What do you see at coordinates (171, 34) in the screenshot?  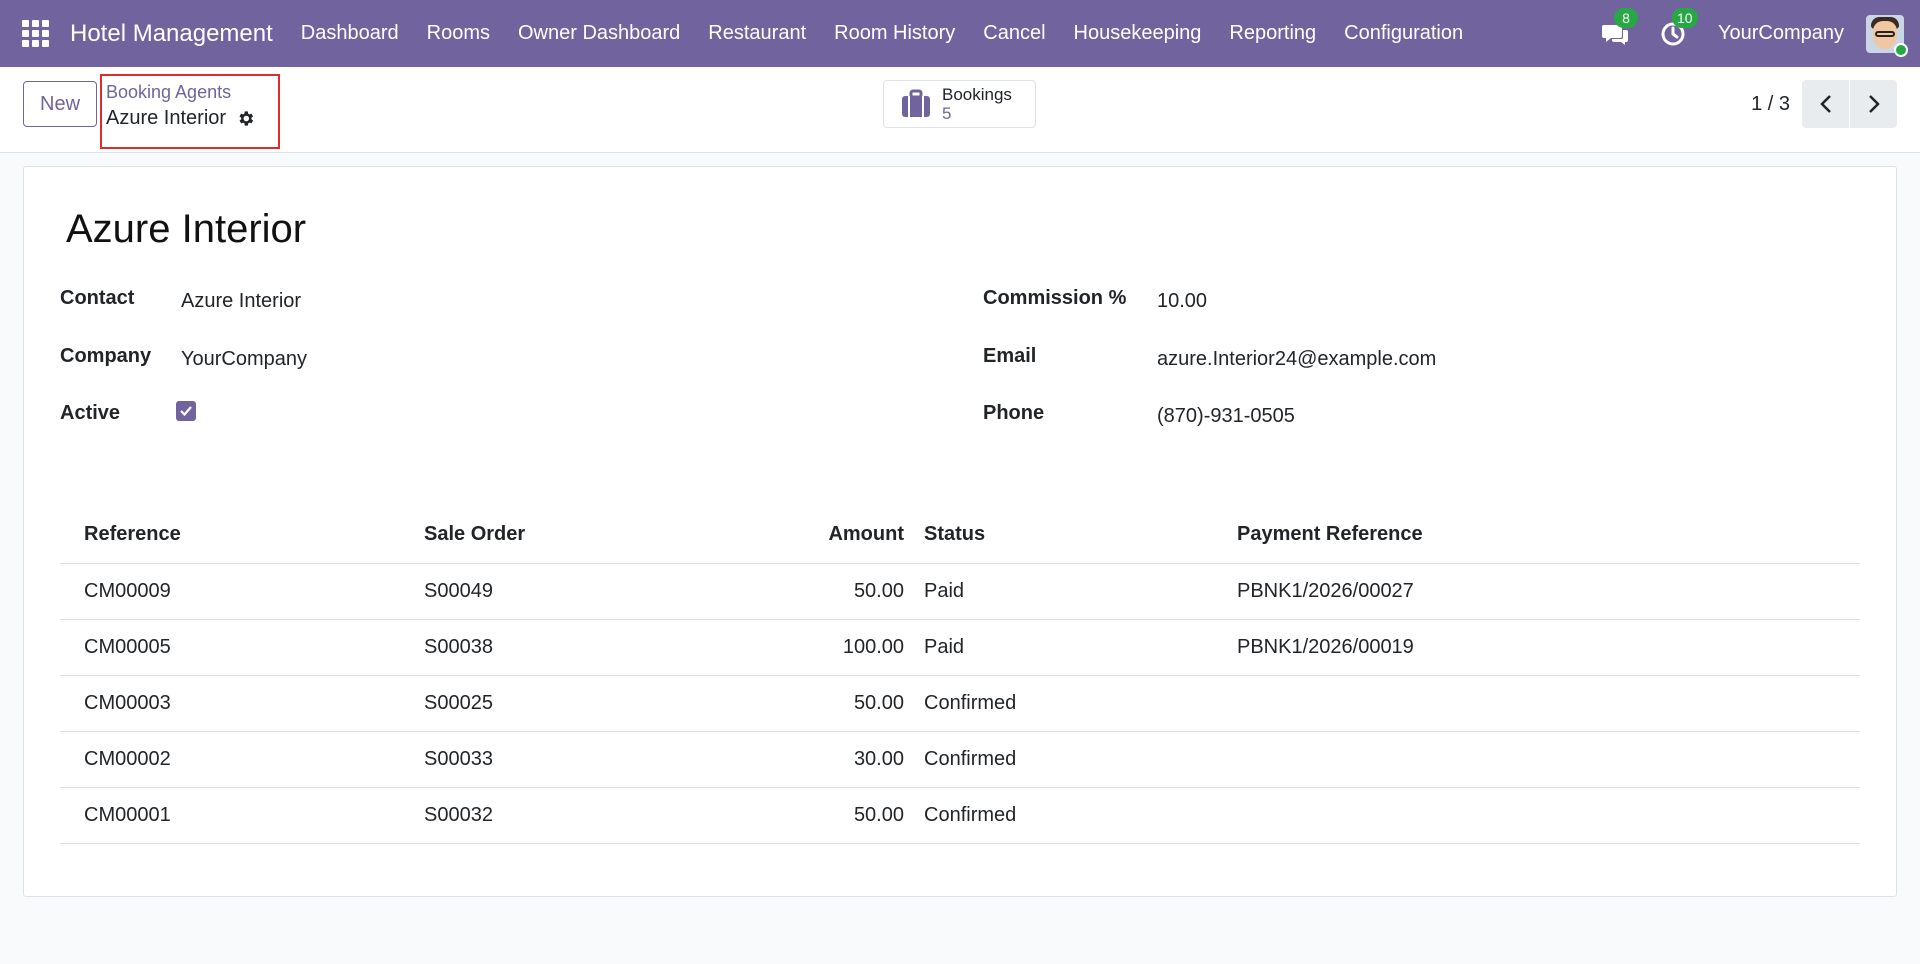 I see `app-name: Hotel Management` at bounding box center [171, 34].